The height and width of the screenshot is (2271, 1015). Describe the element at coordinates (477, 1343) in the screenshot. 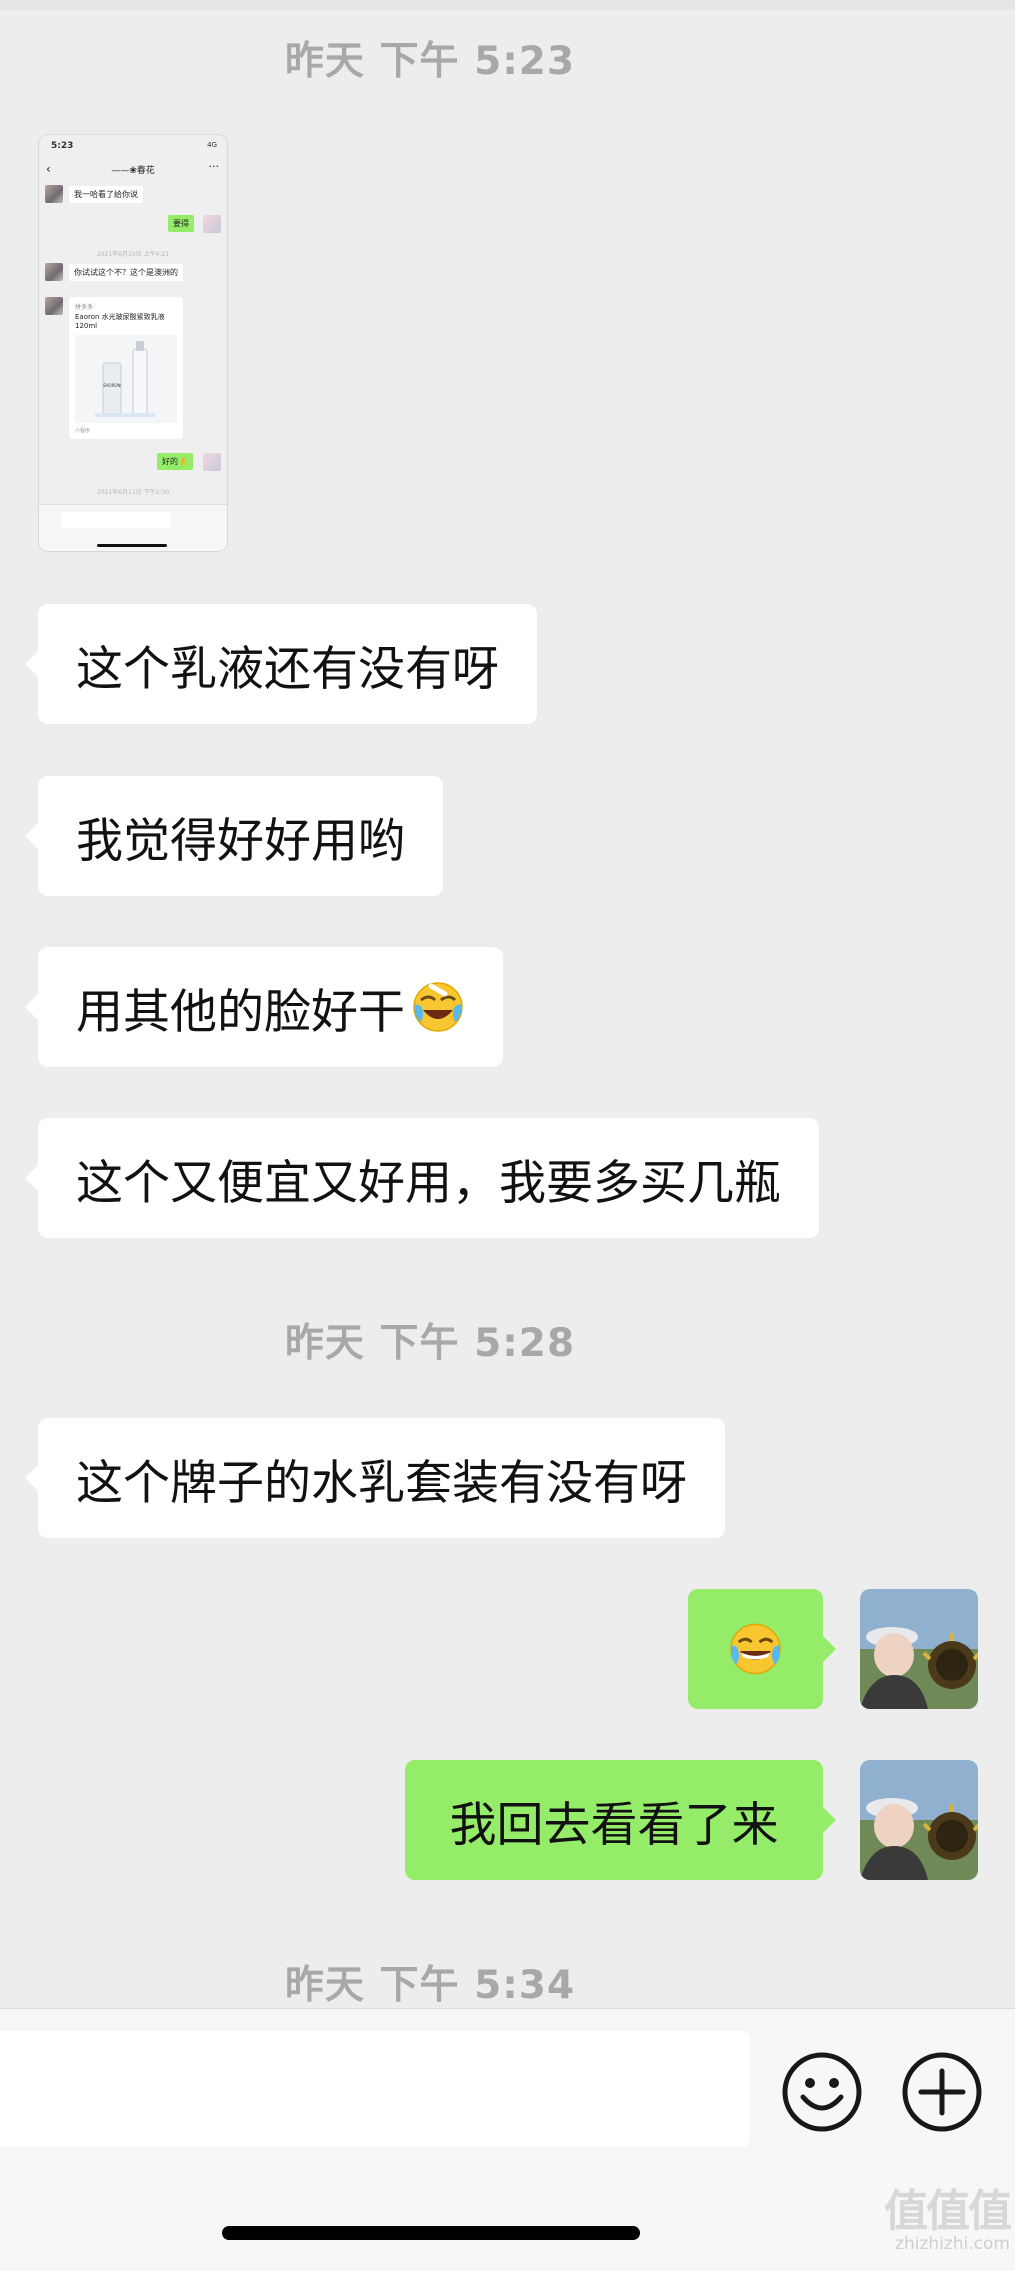

I see `timestamp-time: 下午 5:28` at that location.